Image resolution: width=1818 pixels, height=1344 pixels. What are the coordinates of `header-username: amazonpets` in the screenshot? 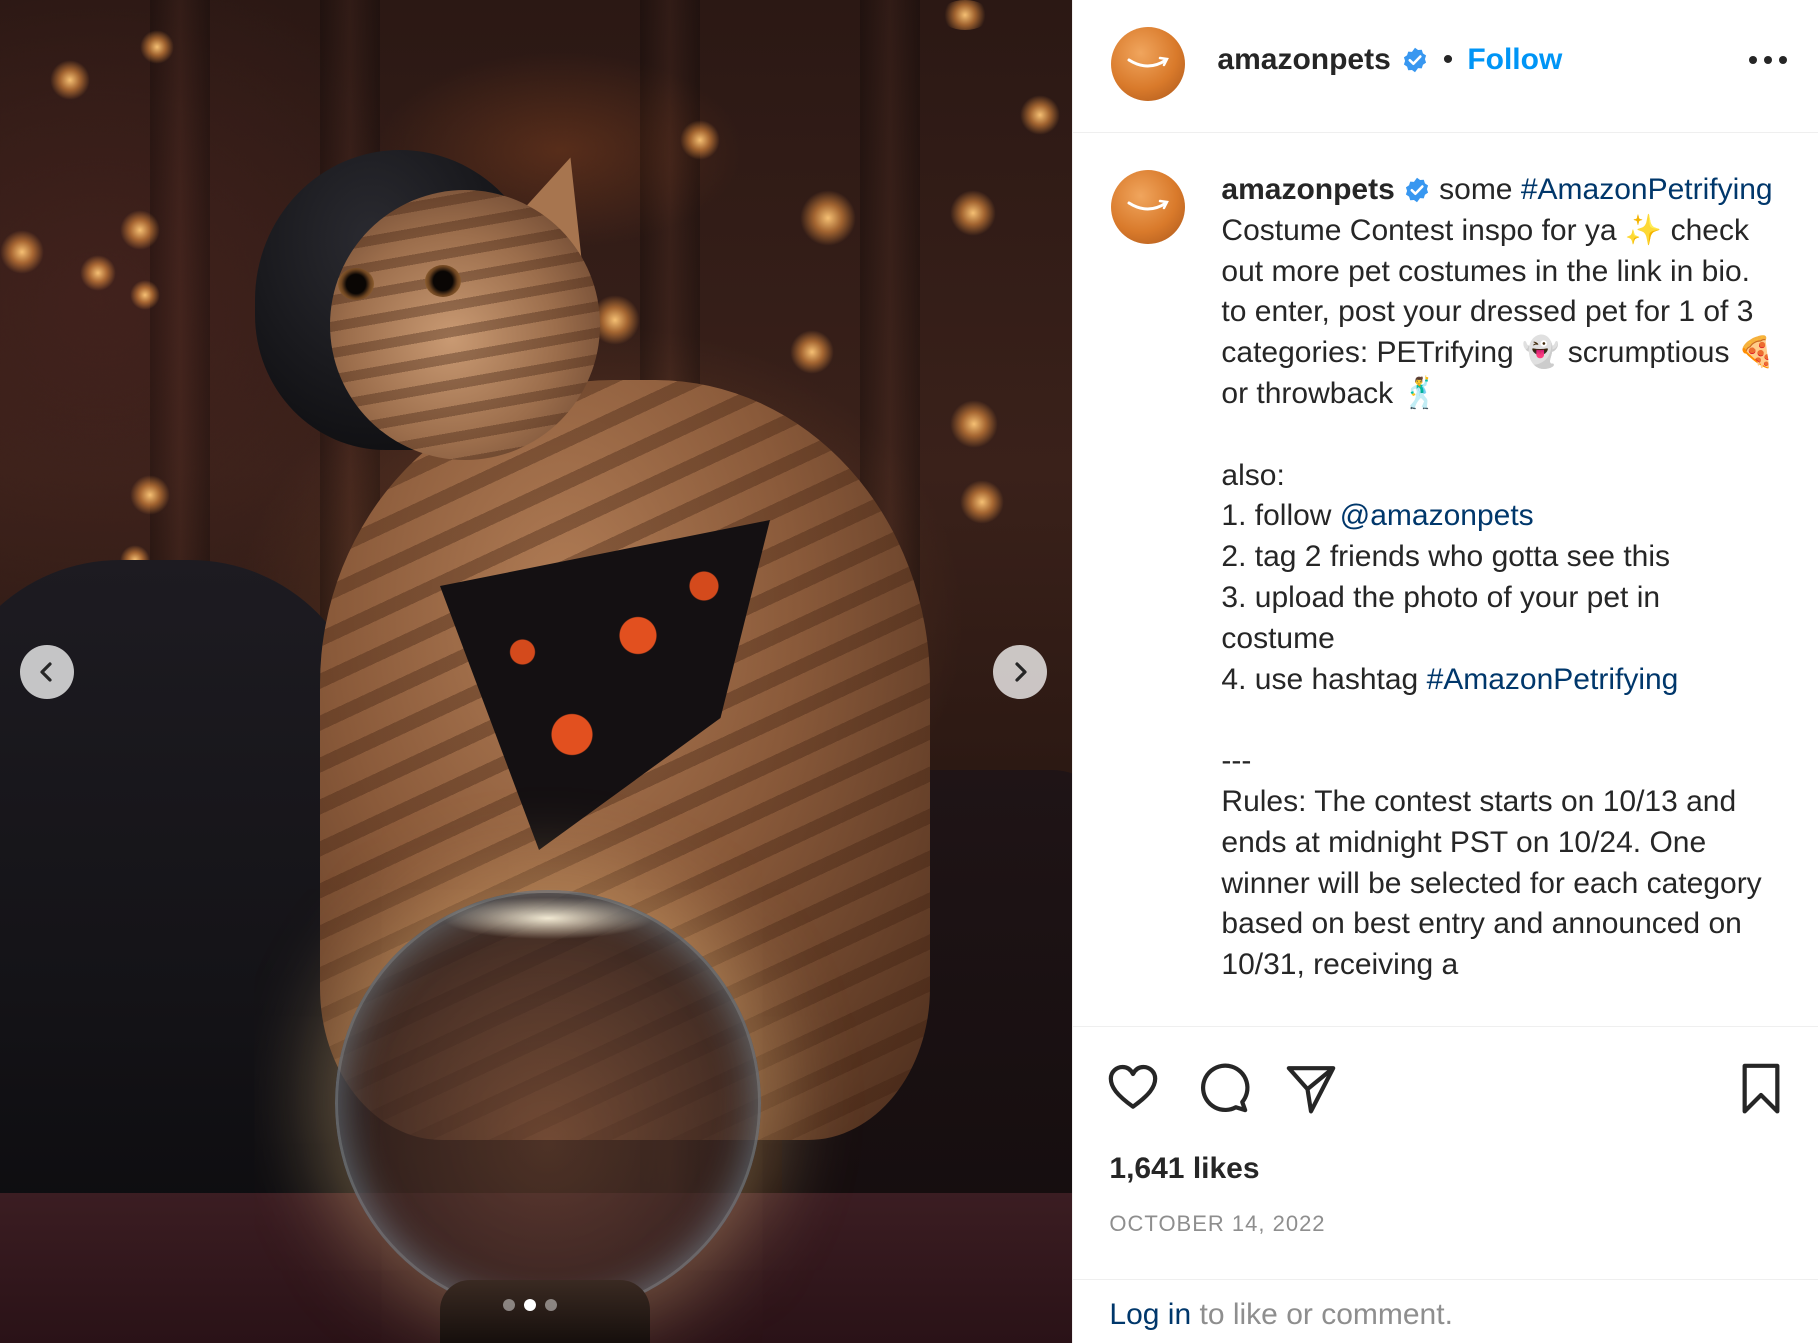 It's located at (1303, 60).